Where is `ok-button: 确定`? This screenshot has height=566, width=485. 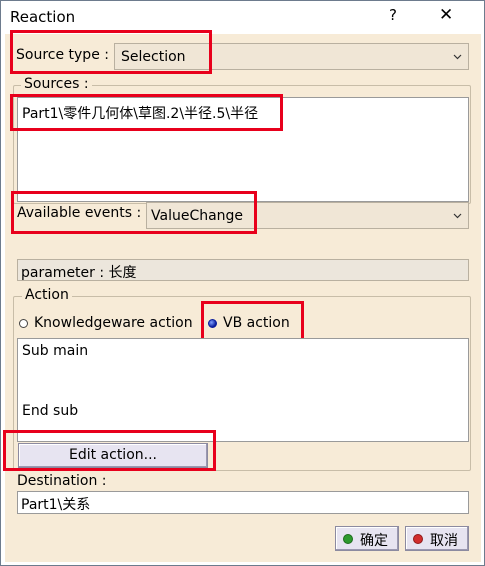 ok-button: 确定 is located at coordinates (367, 538).